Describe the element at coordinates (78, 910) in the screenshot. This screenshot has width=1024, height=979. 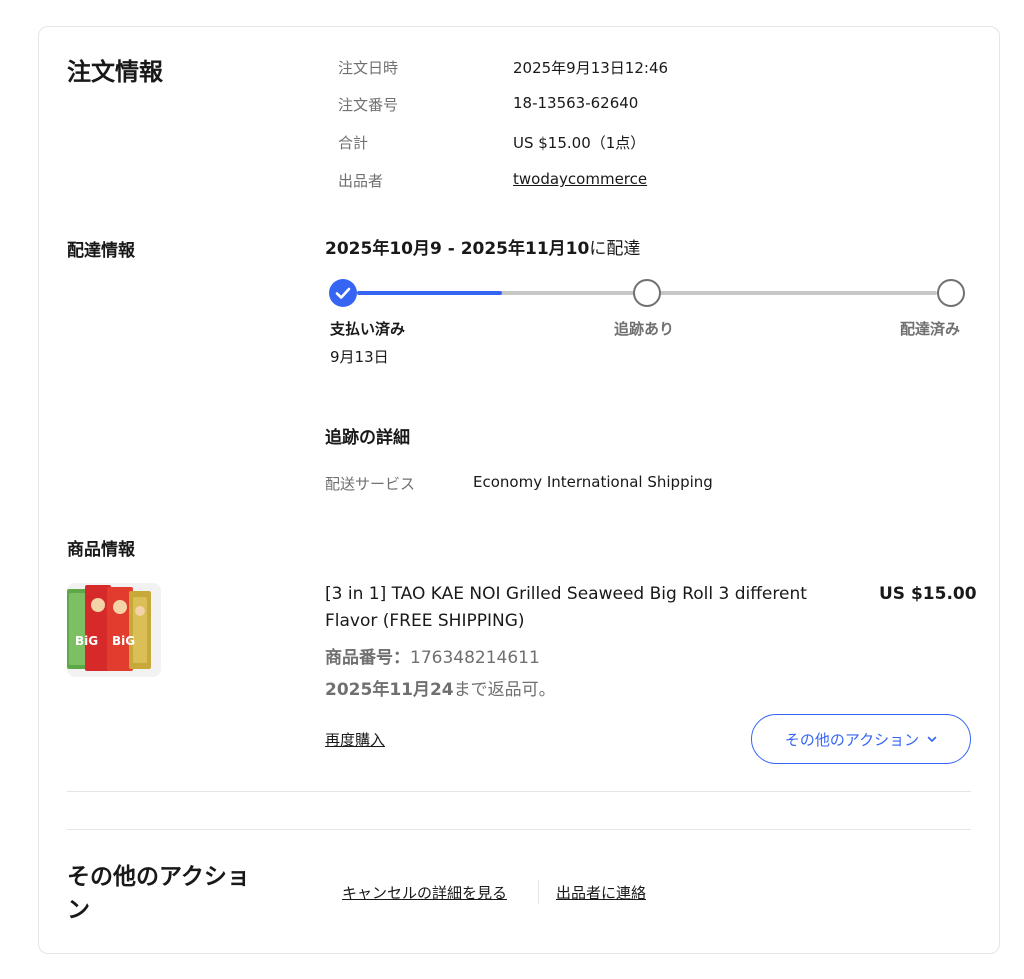
I see `other-actions-title-line2: ン` at that location.